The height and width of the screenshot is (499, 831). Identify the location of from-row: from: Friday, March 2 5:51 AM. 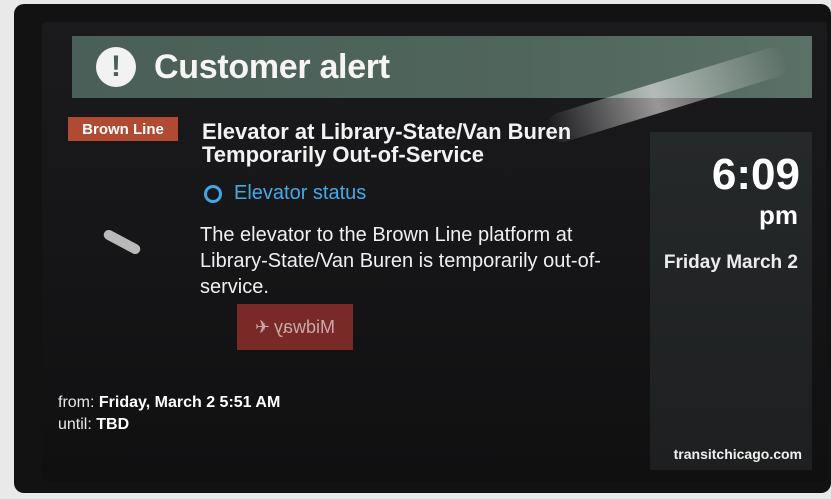
(169, 403).